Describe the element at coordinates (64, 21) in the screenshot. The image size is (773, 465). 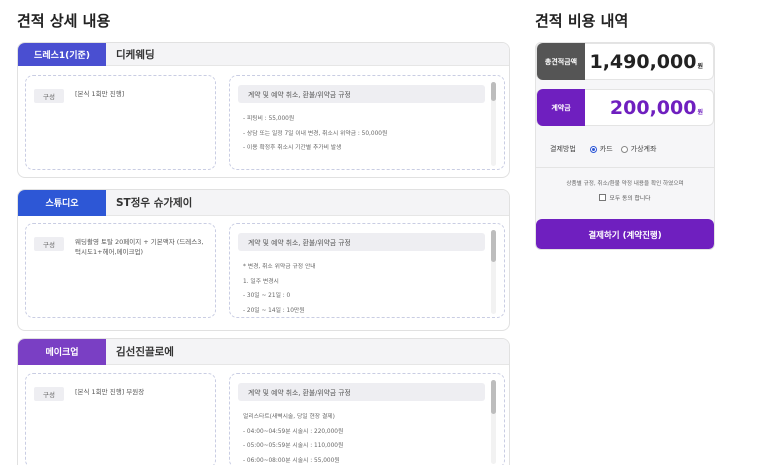
I see `detail-section-title: 견적 상세 내용` at that location.